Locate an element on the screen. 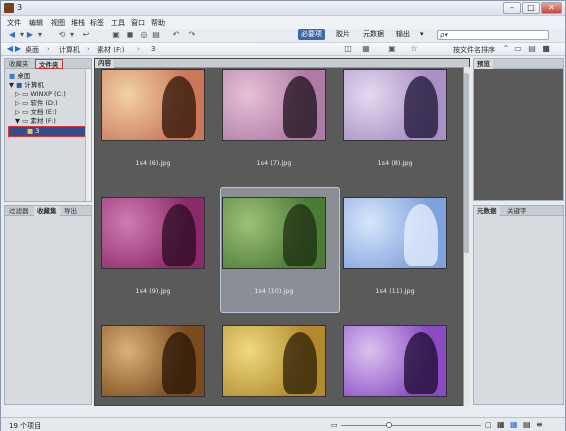  tree-item-winxp: ▷ ▭ WINXP (C:) is located at coordinates (40, 94).